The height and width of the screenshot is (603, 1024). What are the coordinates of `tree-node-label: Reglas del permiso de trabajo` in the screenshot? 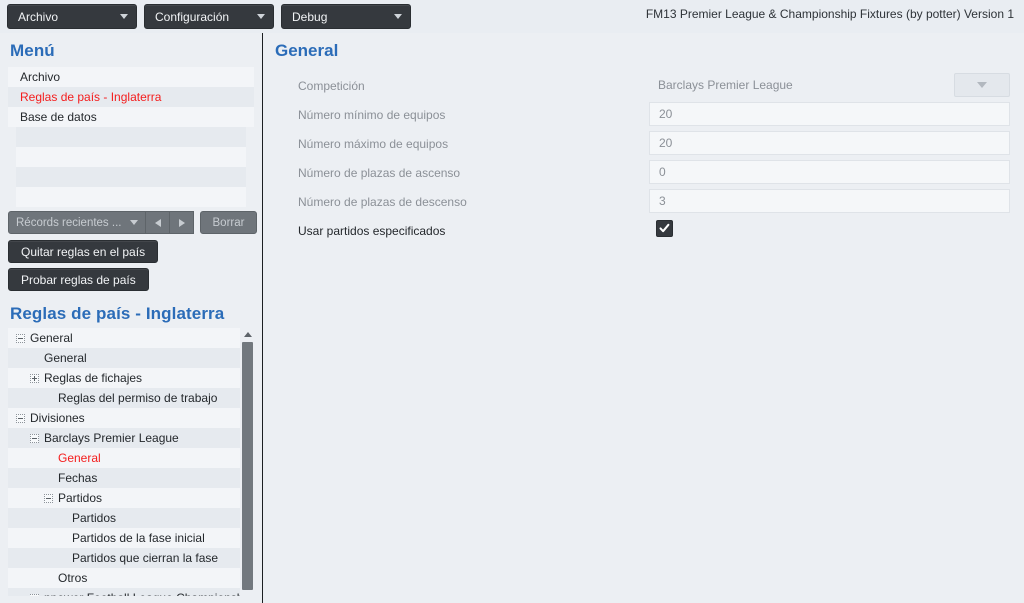 It's located at (138, 398).